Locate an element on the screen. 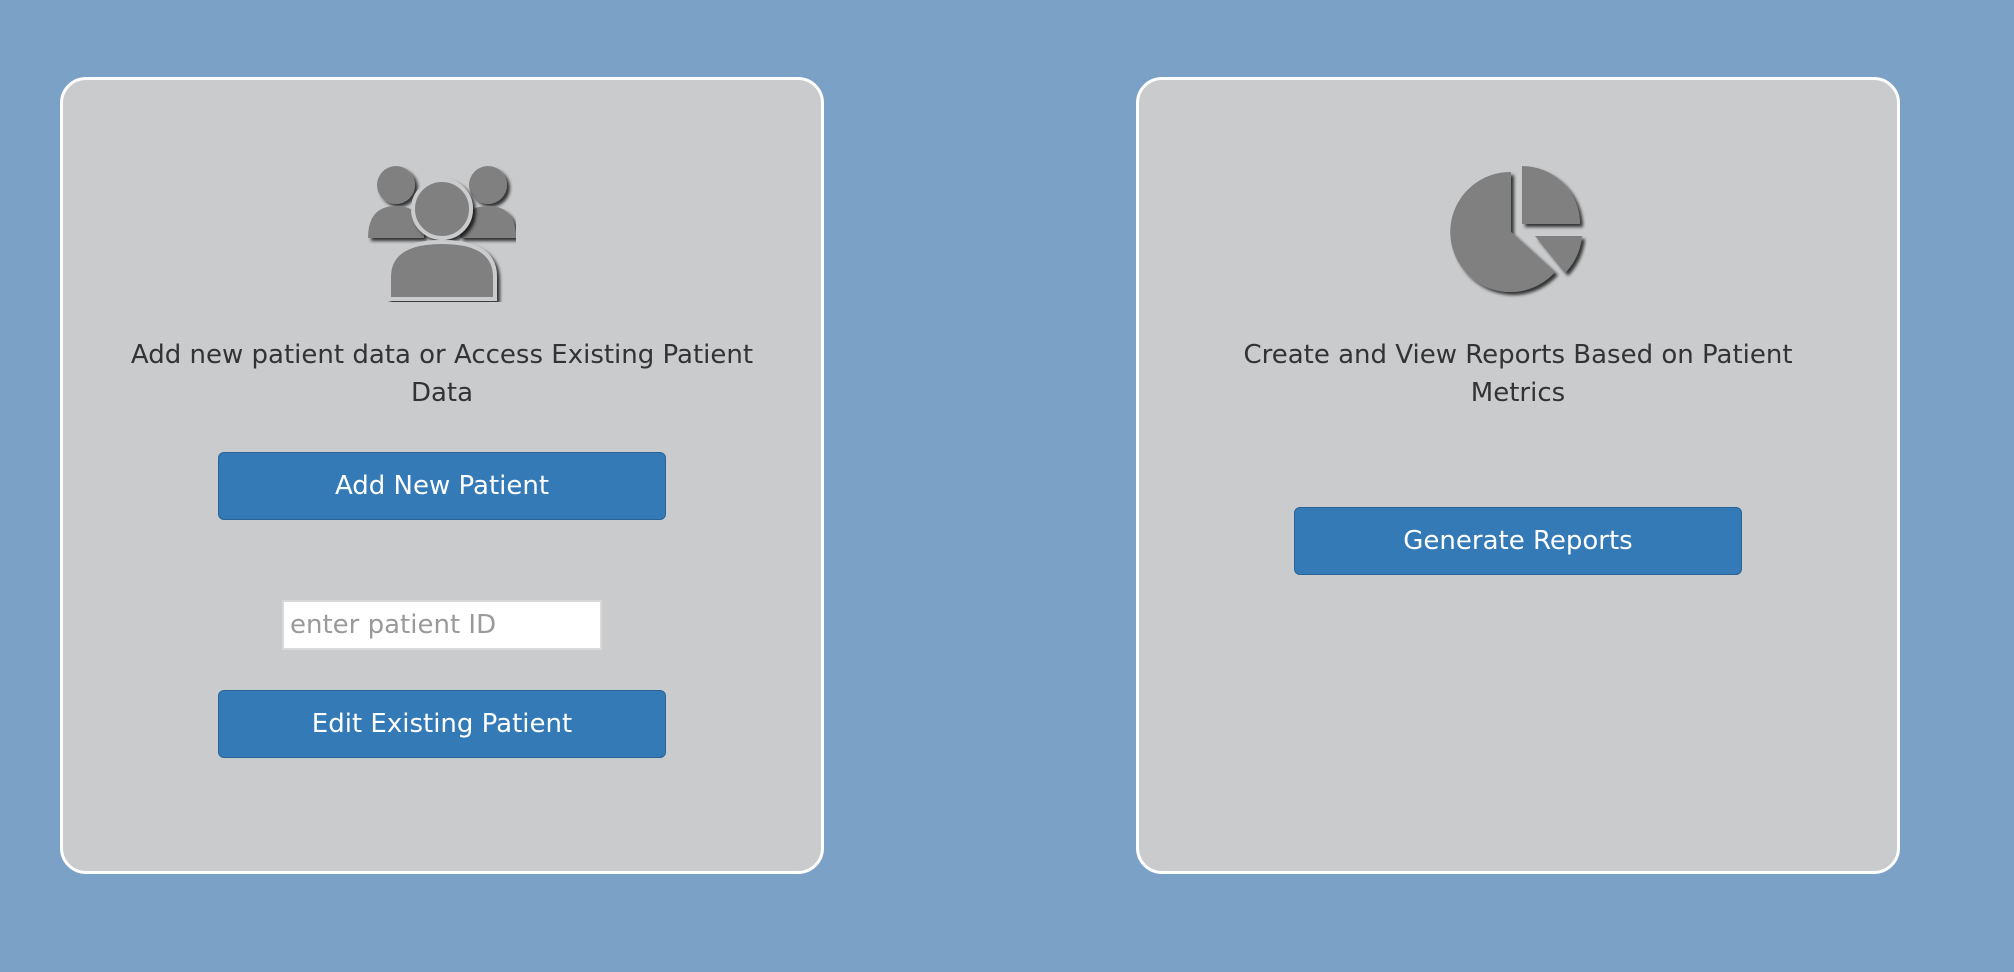 The width and height of the screenshot is (2014, 972). patient-id-input is located at coordinates (442, 625).